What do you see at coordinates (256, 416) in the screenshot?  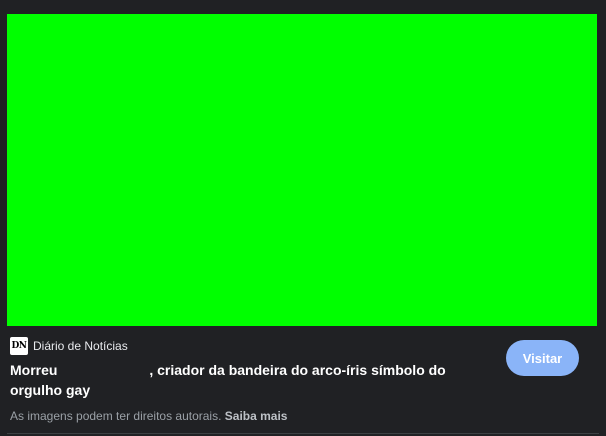 I see `learn-more-link: Saiba mais` at bounding box center [256, 416].